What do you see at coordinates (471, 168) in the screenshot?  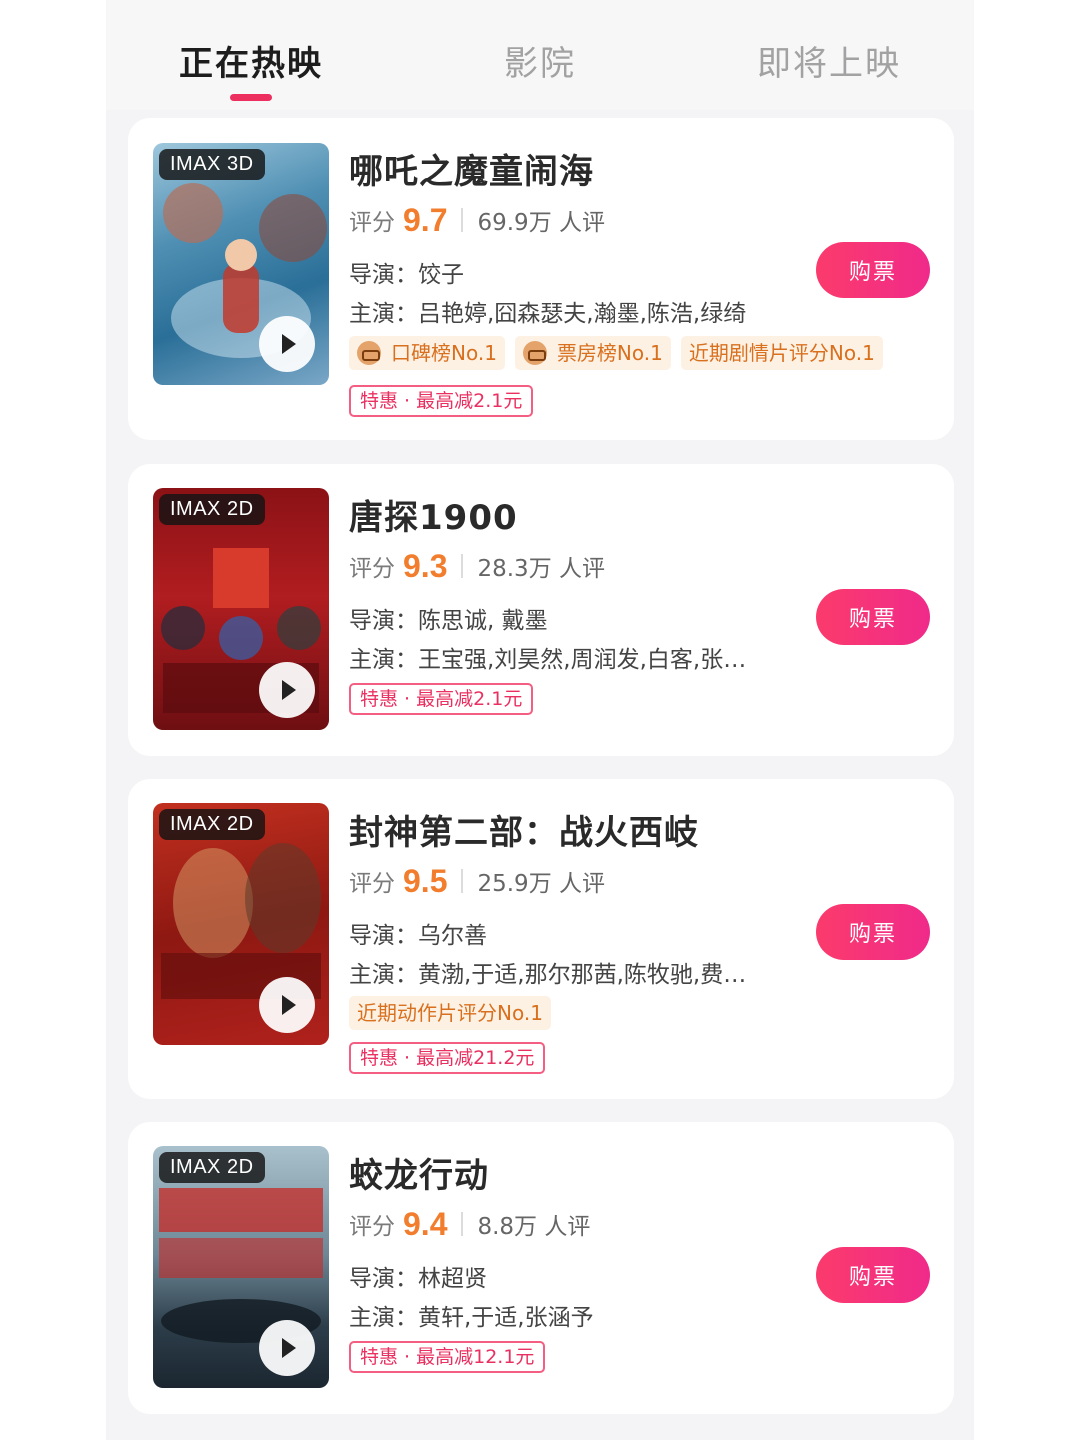 I see `movie-title: 哪吒之魔童闹海` at bounding box center [471, 168].